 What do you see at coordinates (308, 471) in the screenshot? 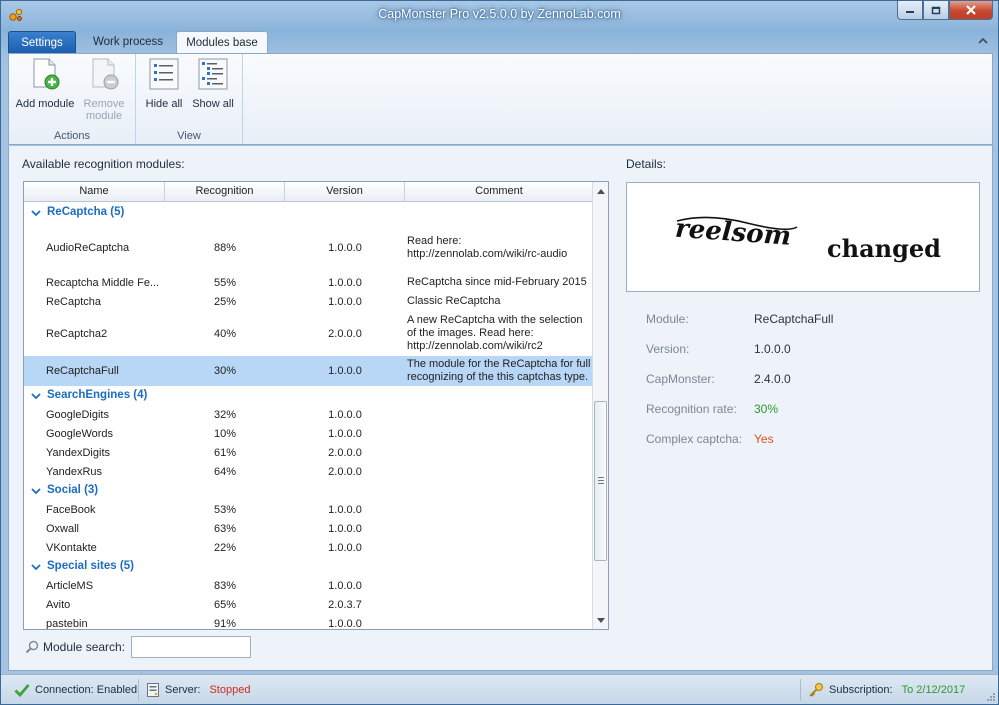
I see `table-row: YandexRus 64% 2.0.0.0` at bounding box center [308, 471].